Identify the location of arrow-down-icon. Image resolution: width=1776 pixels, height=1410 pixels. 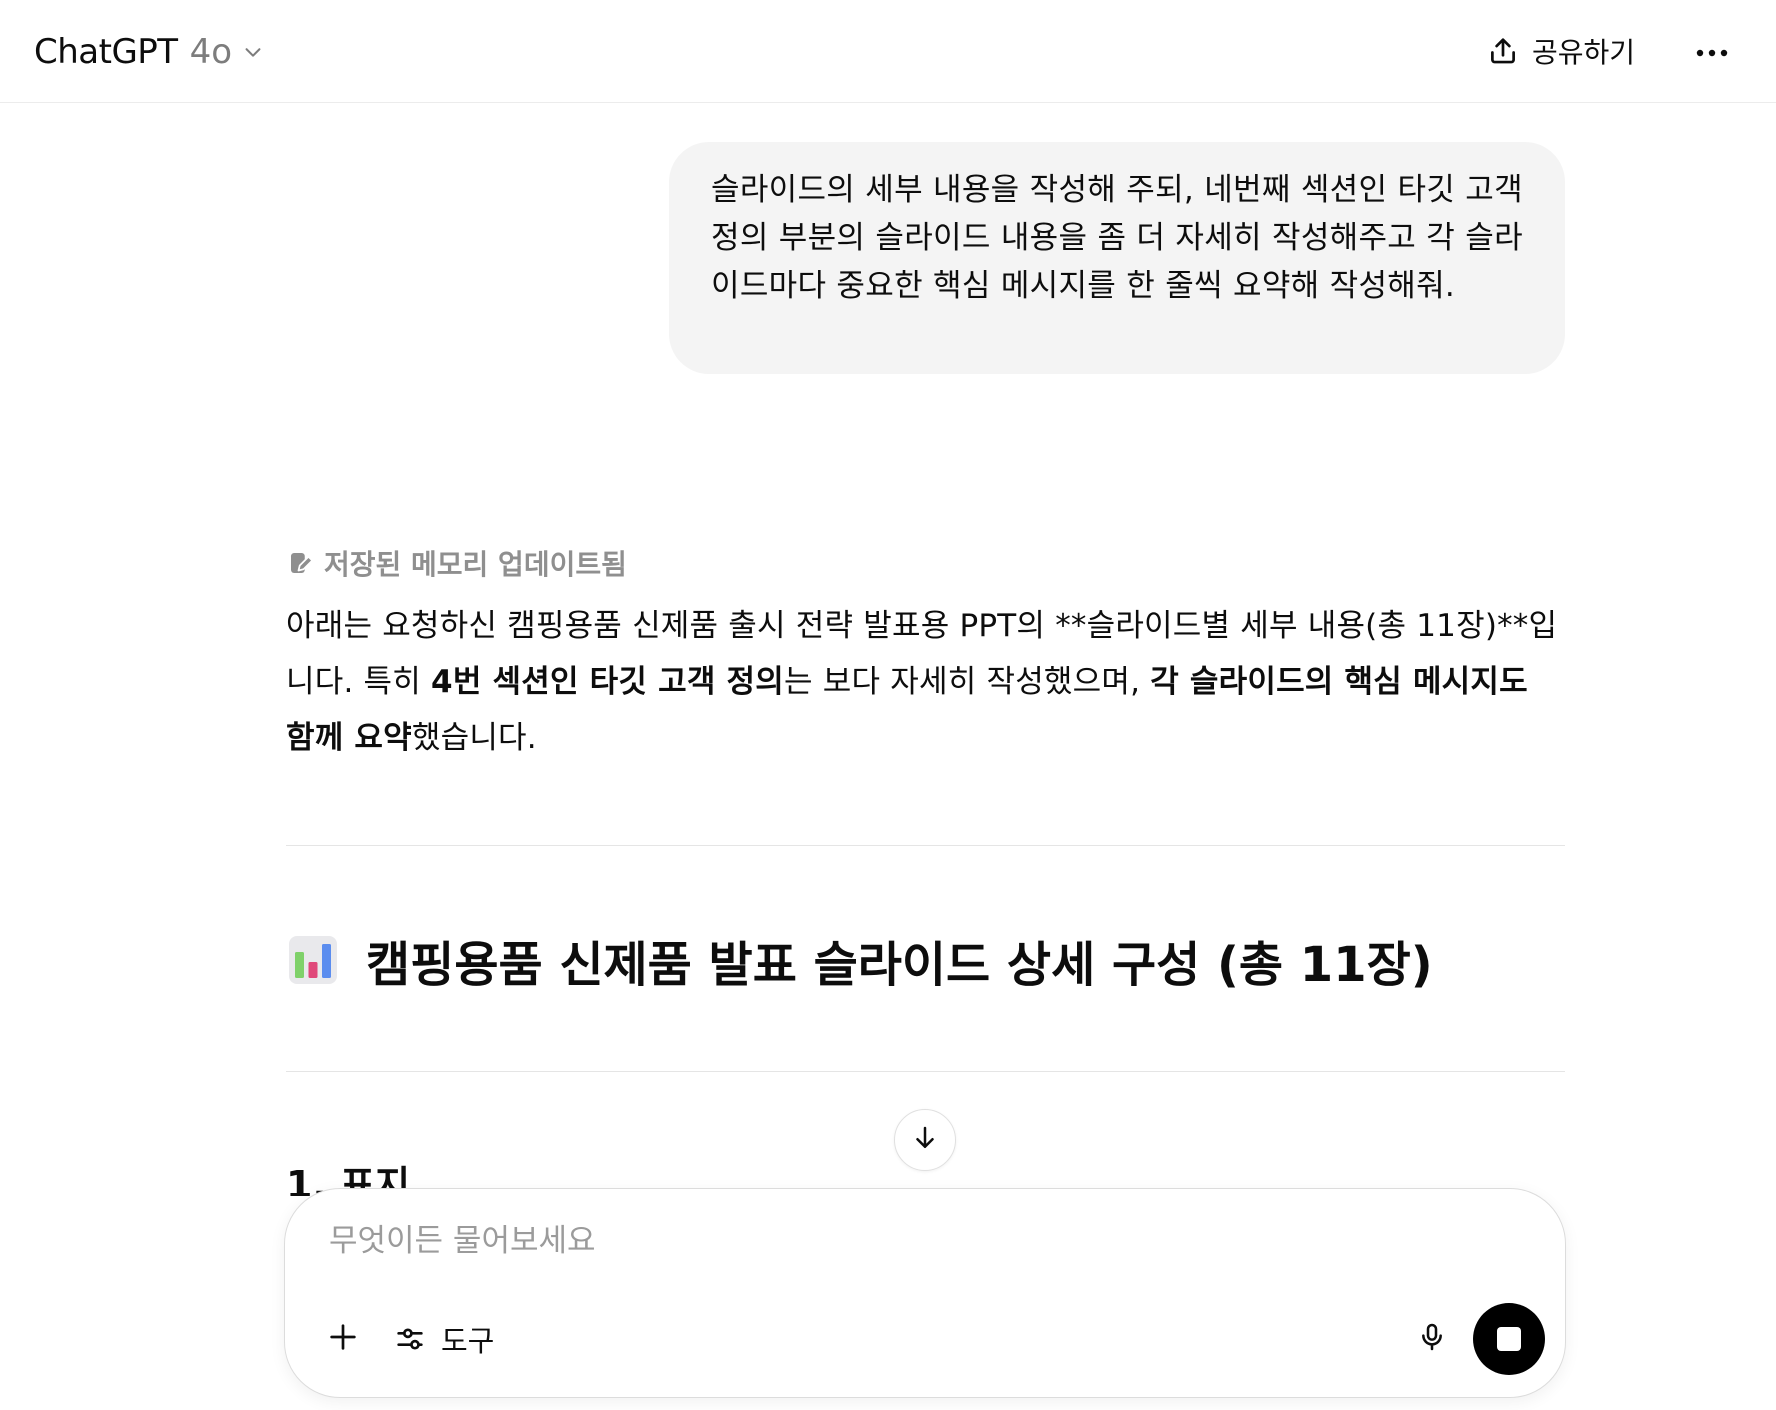
(925, 1140).